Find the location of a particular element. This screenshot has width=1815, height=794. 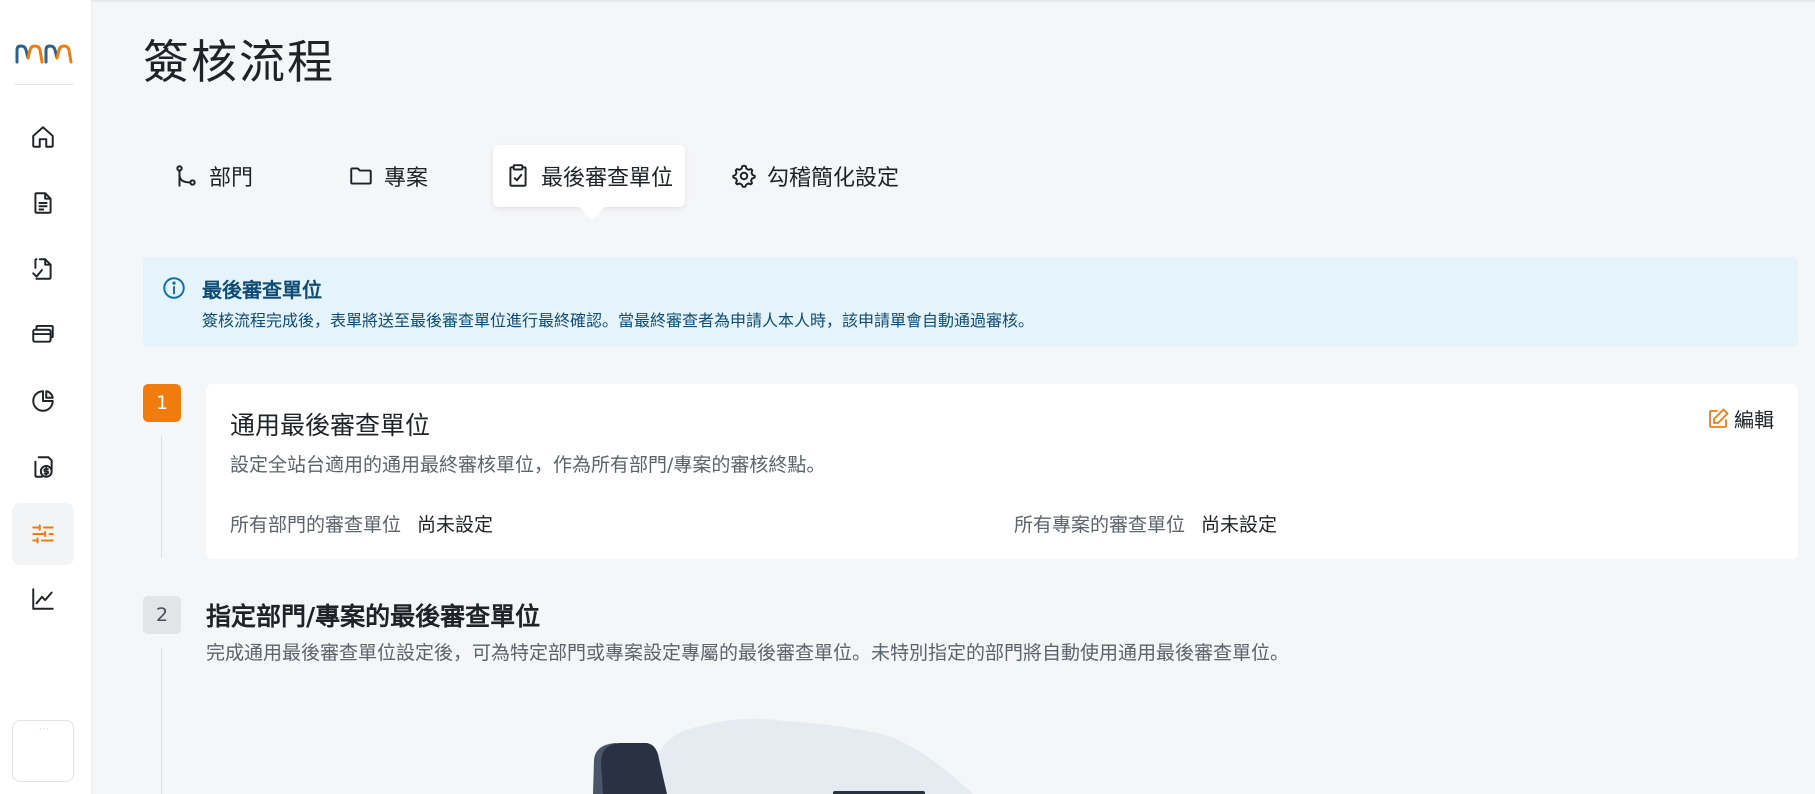

nav-cards is located at coordinates (43, 333).